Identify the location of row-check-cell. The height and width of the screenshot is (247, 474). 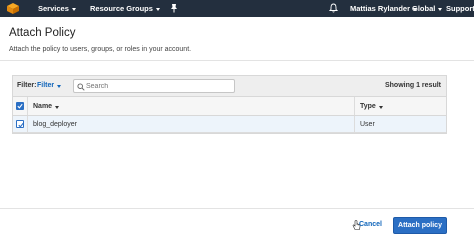
(20, 124).